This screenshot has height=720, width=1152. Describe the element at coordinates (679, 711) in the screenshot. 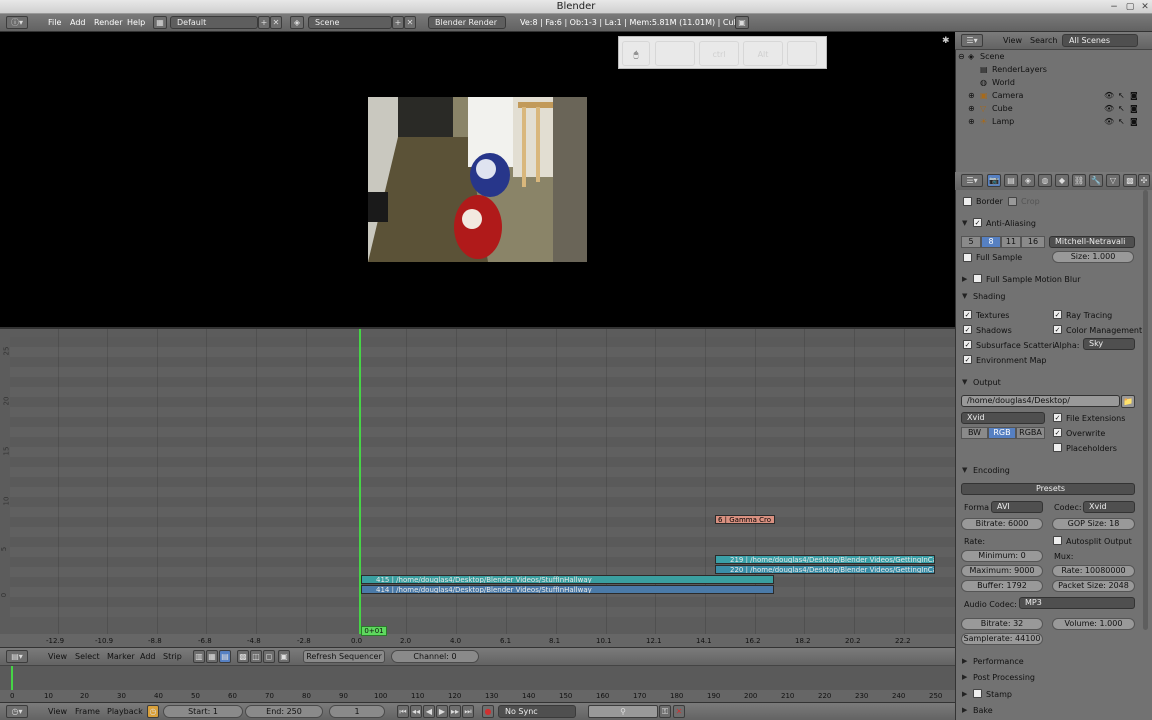

I see `delete-keyframe-icon: ✕` at that location.